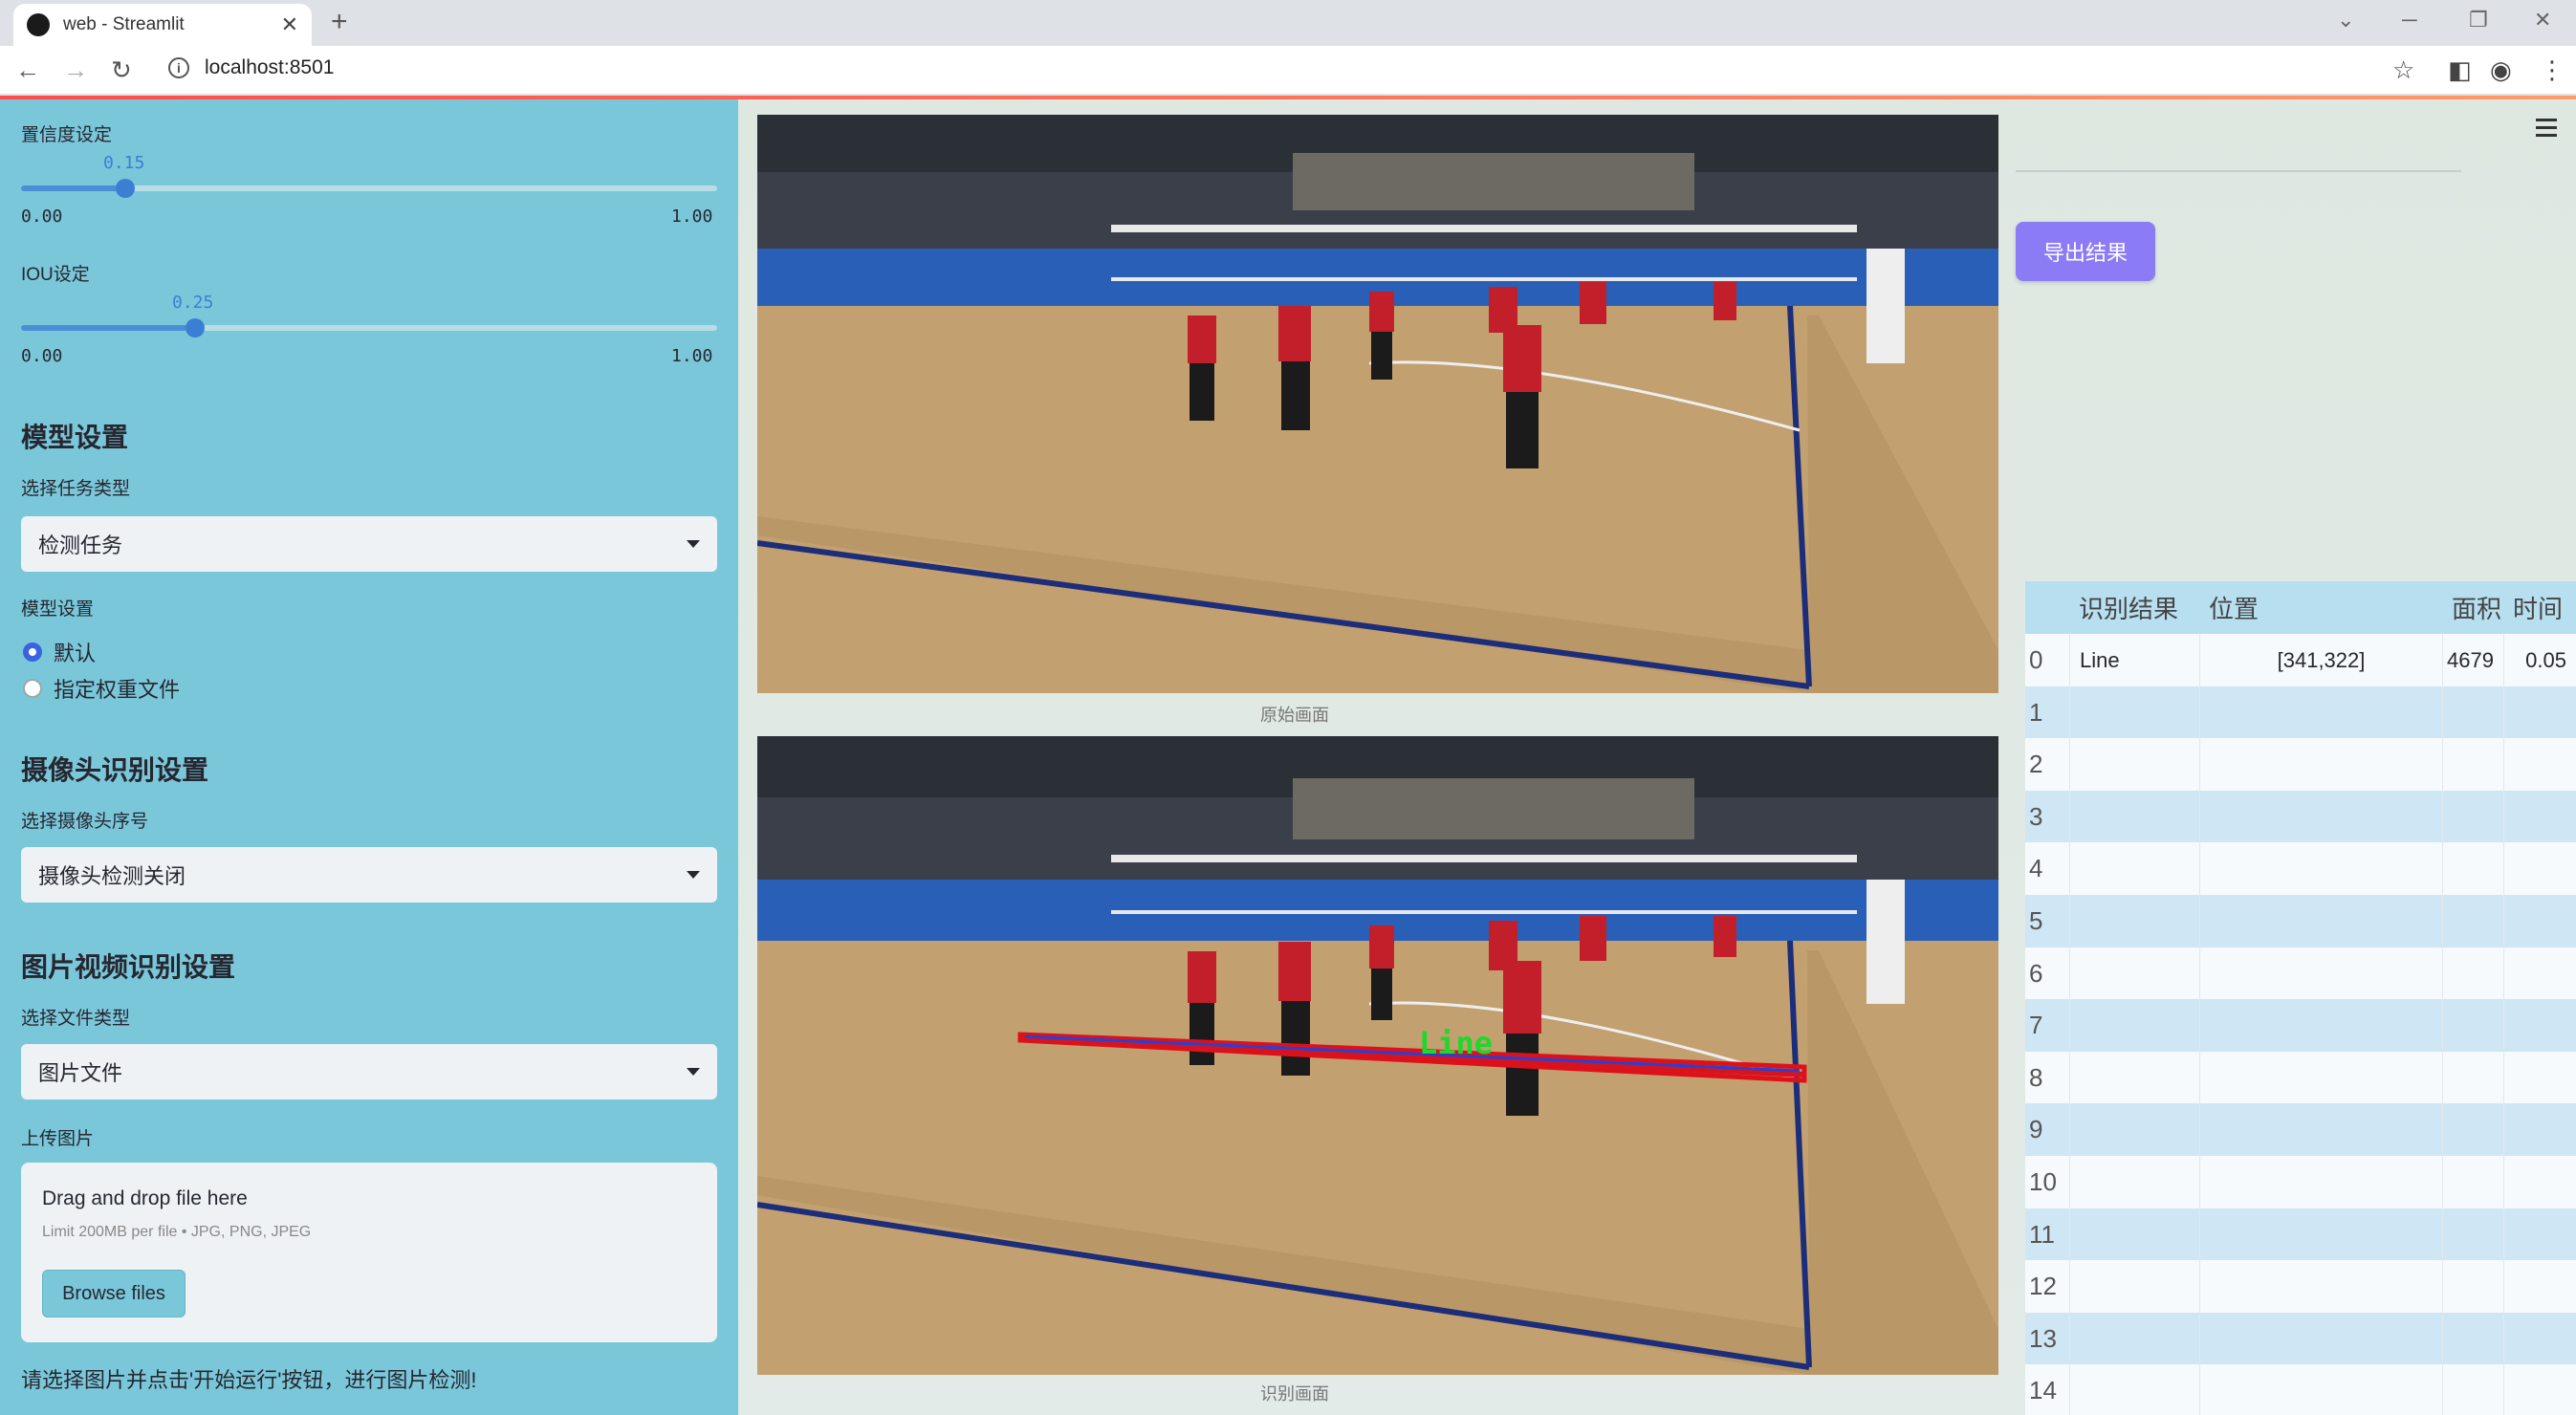 Image resolution: width=2576 pixels, height=1415 pixels. Describe the element at coordinates (2501, 70) in the screenshot. I see `profile-avatar-icon: ◉` at that location.